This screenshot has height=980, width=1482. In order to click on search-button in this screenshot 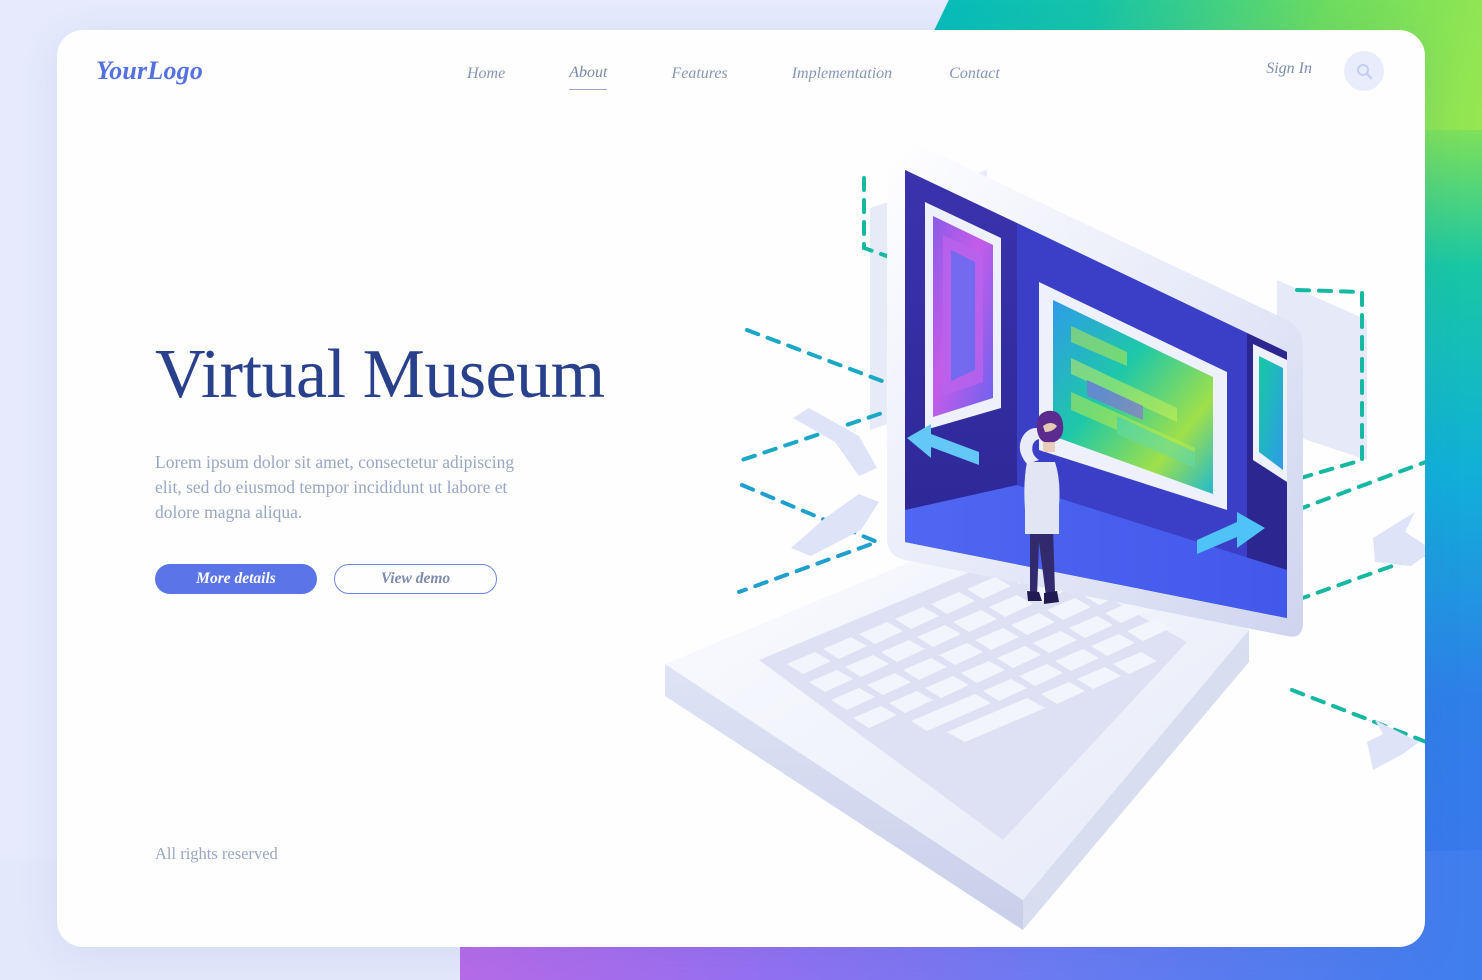, I will do `click(1364, 71)`.